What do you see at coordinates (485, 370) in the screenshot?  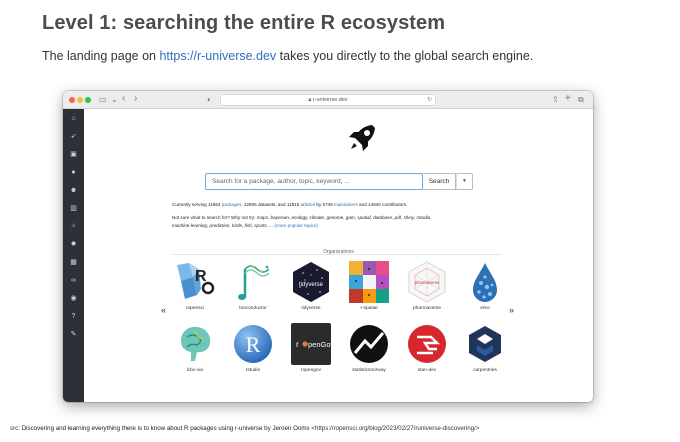 I see `org-name: carpentries` at bounding box center [485, 370].